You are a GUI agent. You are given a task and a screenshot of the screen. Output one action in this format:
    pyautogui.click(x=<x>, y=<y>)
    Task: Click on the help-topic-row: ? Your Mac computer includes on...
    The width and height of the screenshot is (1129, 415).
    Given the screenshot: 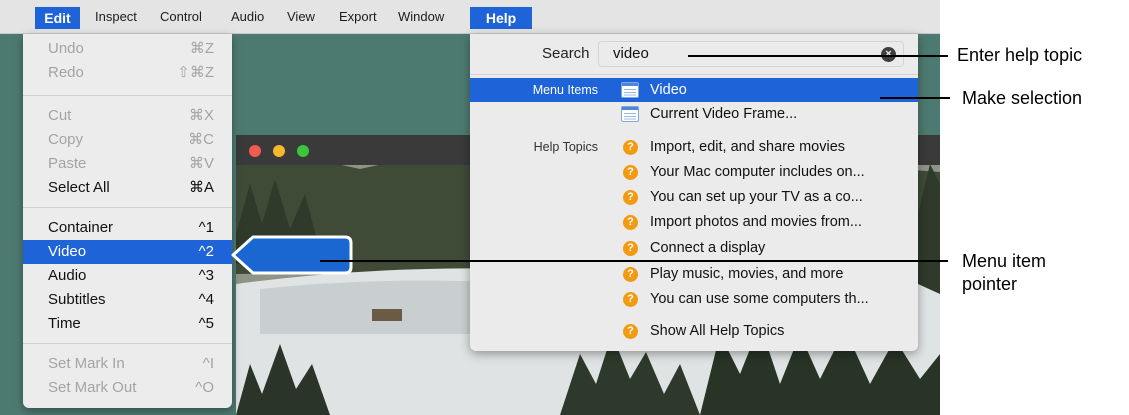 What is the action you would take?
    pyautogui.click(x=694, y=172)
    